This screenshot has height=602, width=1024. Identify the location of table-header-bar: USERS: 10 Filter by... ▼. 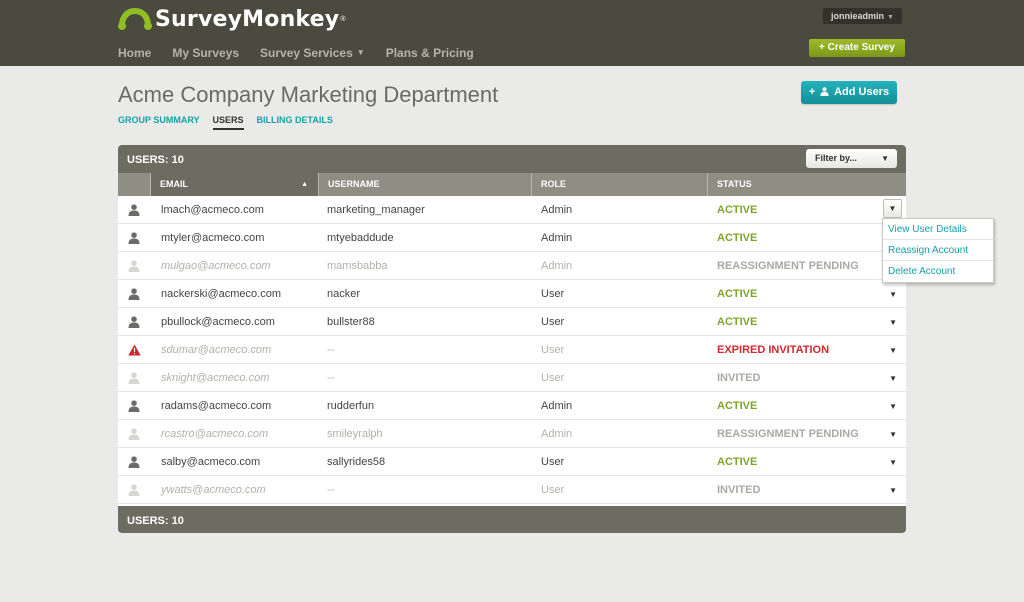
(512, 159).